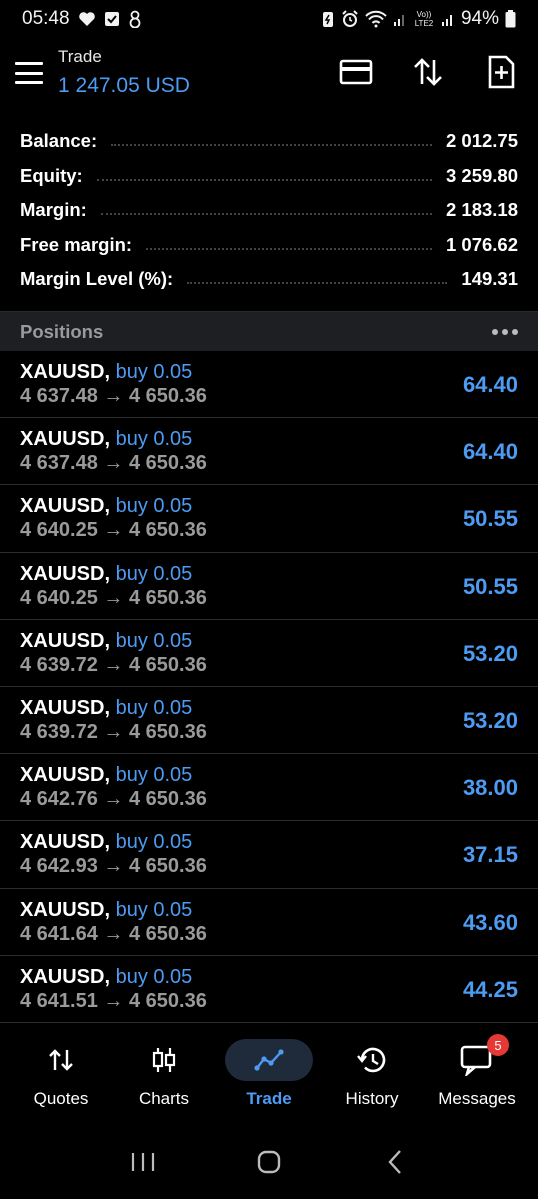 This screenshot has width=538, height=1199. I want to click on messages-badge: 5, so click(498, 1045).